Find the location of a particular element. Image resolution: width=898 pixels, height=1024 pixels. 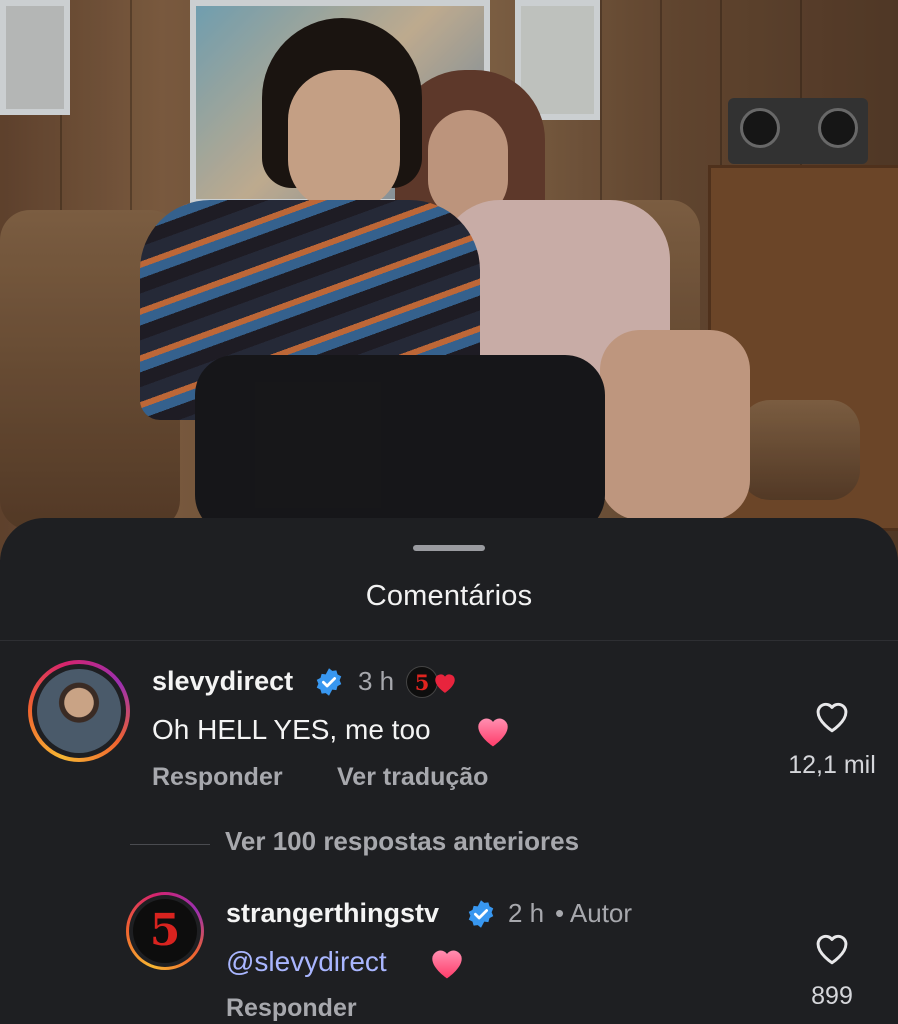

author-label: • Autor is located at coordinates (594, 913).